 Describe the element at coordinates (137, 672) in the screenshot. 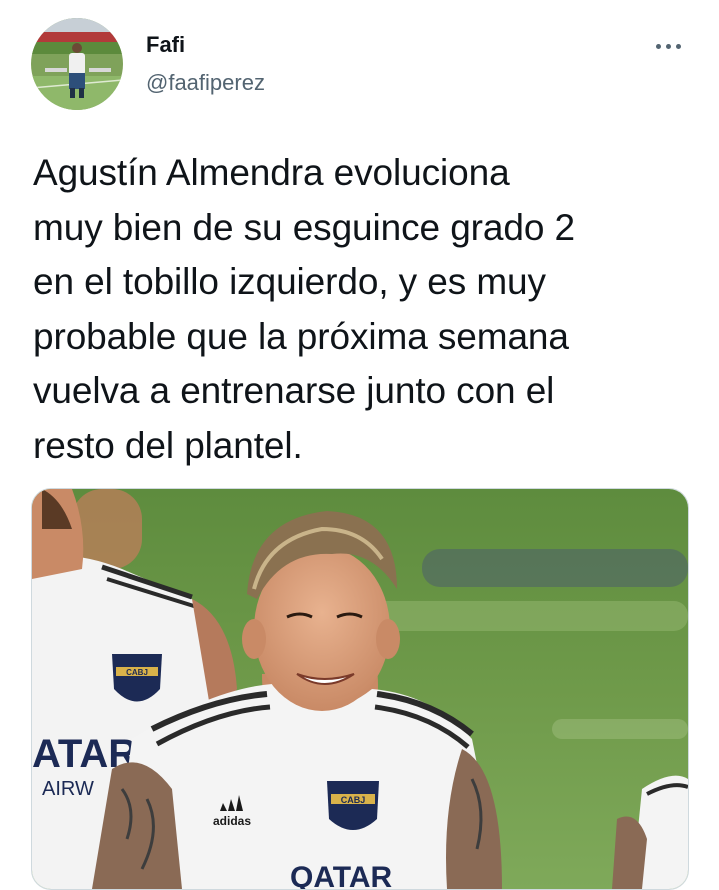

I see `left-crest-text: CABJ` at that location.